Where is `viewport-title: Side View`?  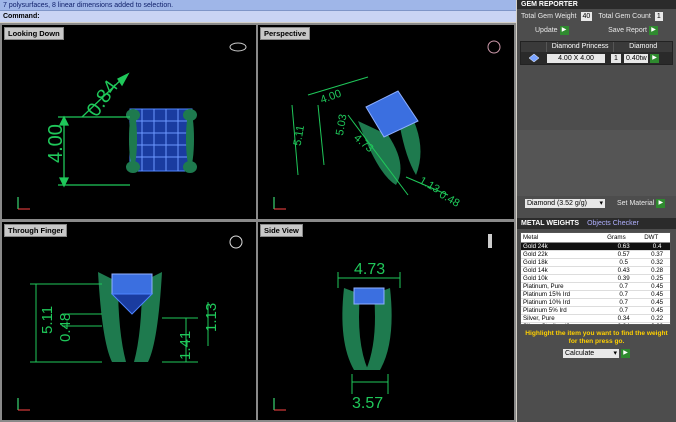 viewport-title: Side View is located at coordinates (281, 230).